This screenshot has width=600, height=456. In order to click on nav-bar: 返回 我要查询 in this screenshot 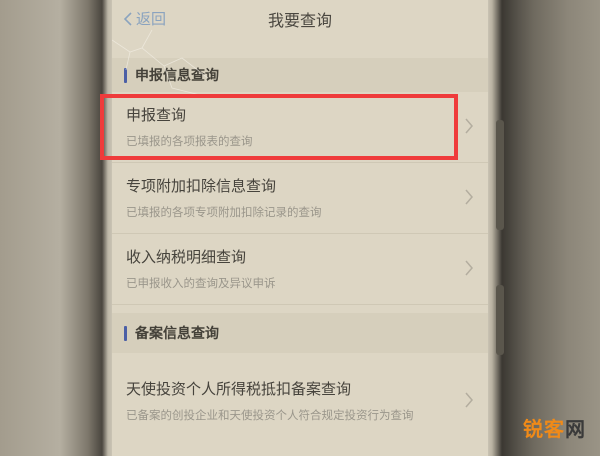, I will do `click(300, 20)`.